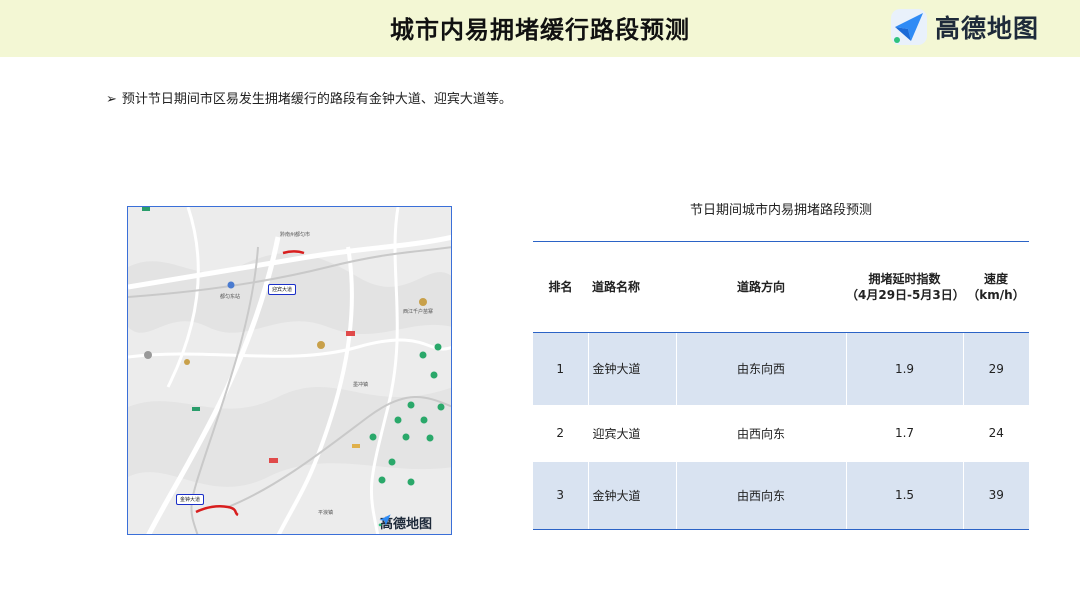 The image size is (1080, 598). What do you see at coordinates (995, 278) in the screenshot?
I see `header-speed-line1: 速度` at bounding box center [995, 278].